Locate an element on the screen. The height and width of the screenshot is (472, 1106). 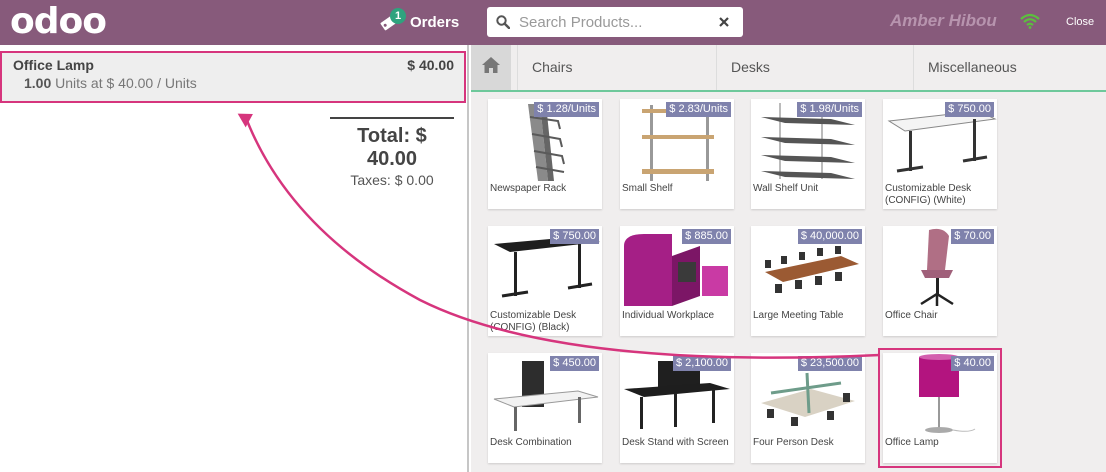
product-price: $ 40,000.00 is located at coordinates (829, 236).